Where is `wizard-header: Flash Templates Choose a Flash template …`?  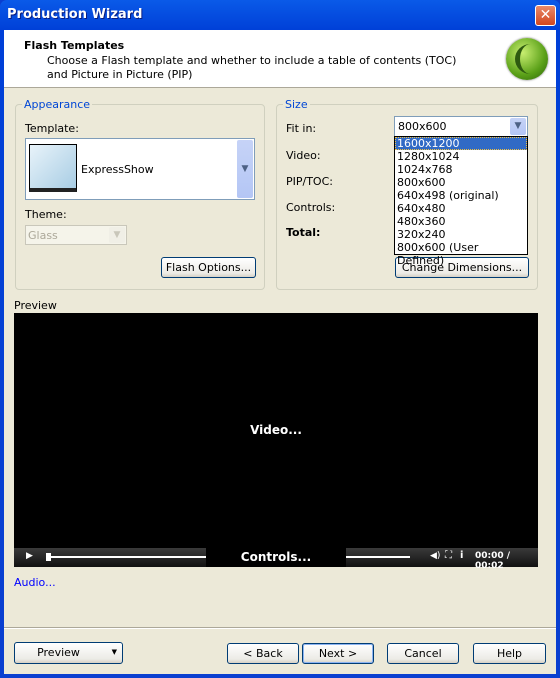 wizard-header: Flash Templates Choose a Flash template … is located at coordinates (280, 59).